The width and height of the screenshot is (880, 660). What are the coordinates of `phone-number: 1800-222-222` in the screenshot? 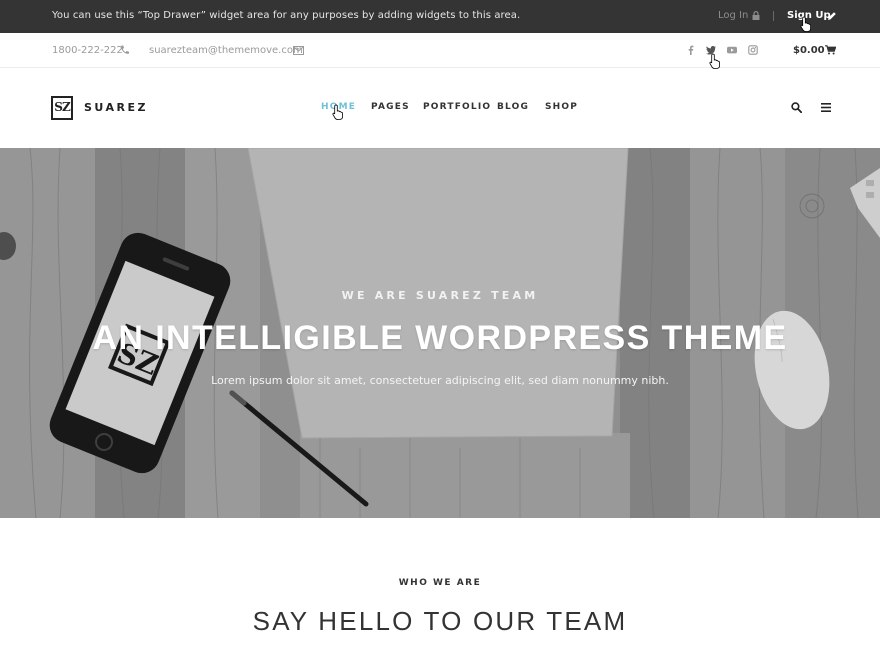 It's located at (87, 50).